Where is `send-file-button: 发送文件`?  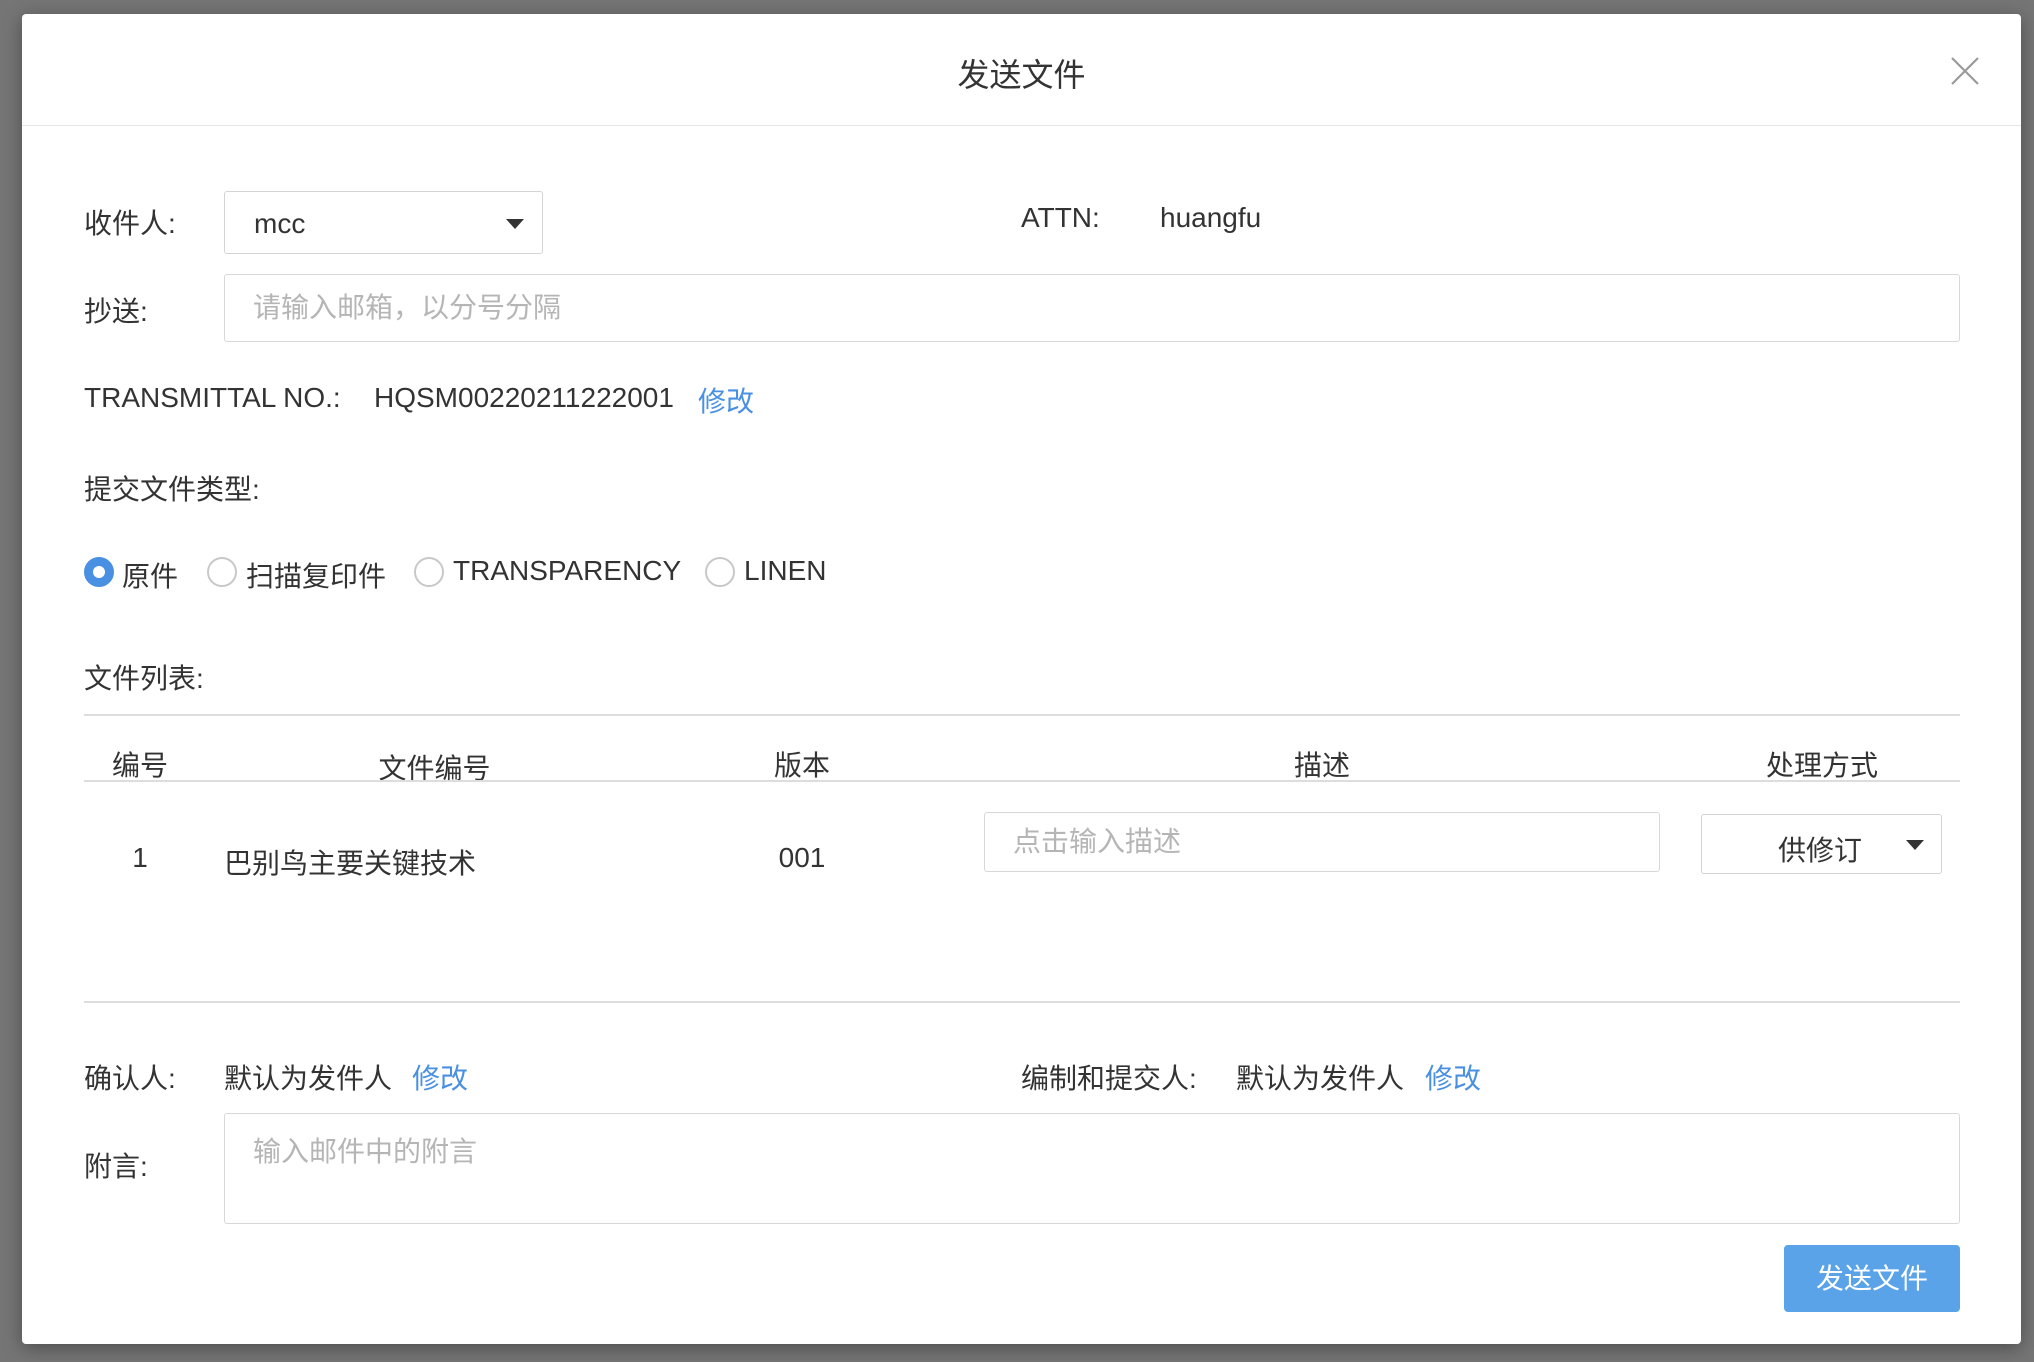 send-file-button: 发送文件 is located at coordinates (1872, 1278).